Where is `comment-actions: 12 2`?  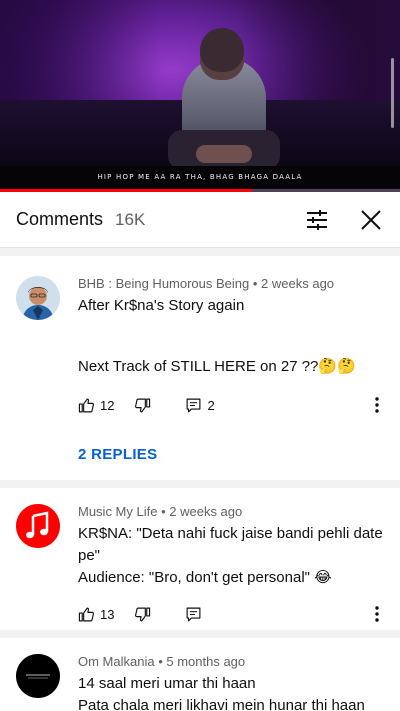 comment-actions: 12 2 is located at coordinates (231, 405).